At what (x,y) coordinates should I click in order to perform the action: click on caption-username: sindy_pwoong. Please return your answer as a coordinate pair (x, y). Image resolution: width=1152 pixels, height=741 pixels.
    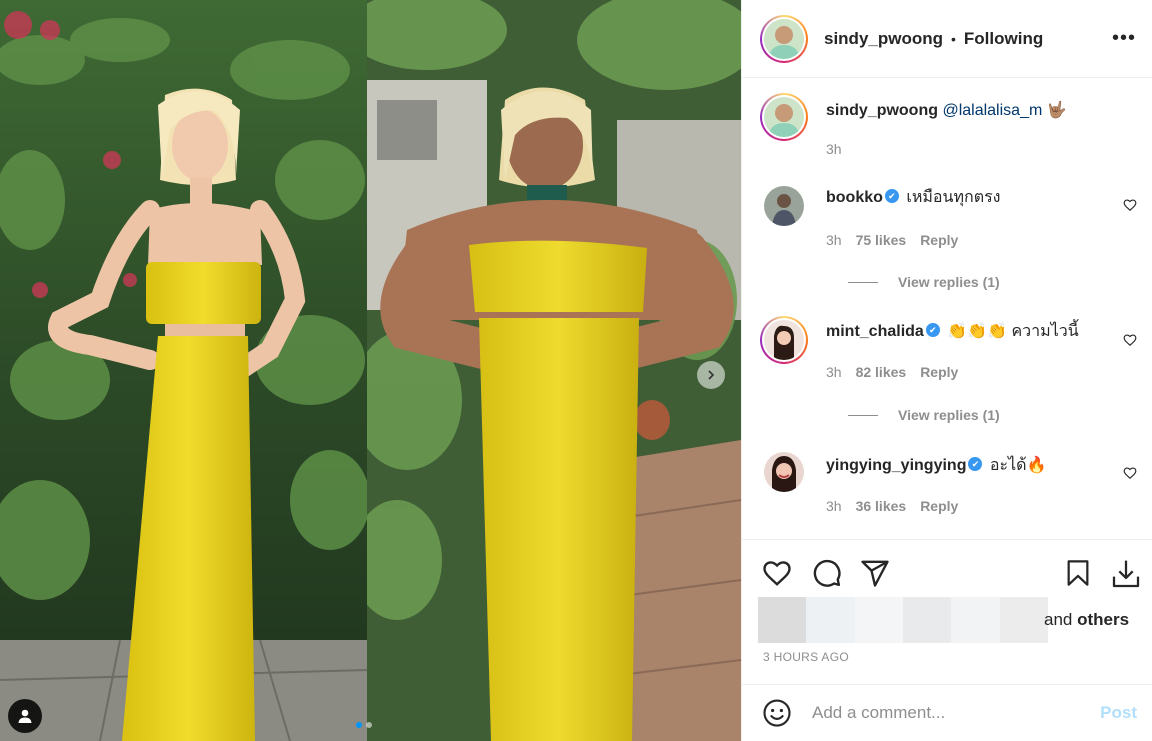
    Looking at the image, I should click on (882, 110).